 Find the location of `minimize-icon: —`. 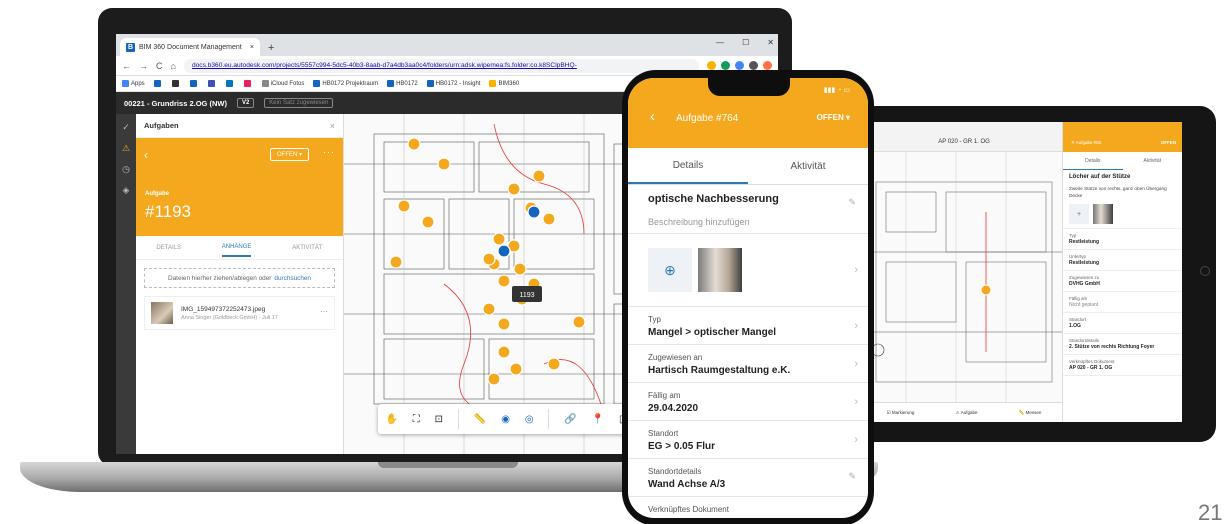

minimize-icon: — is located at coordinates (720, 42).